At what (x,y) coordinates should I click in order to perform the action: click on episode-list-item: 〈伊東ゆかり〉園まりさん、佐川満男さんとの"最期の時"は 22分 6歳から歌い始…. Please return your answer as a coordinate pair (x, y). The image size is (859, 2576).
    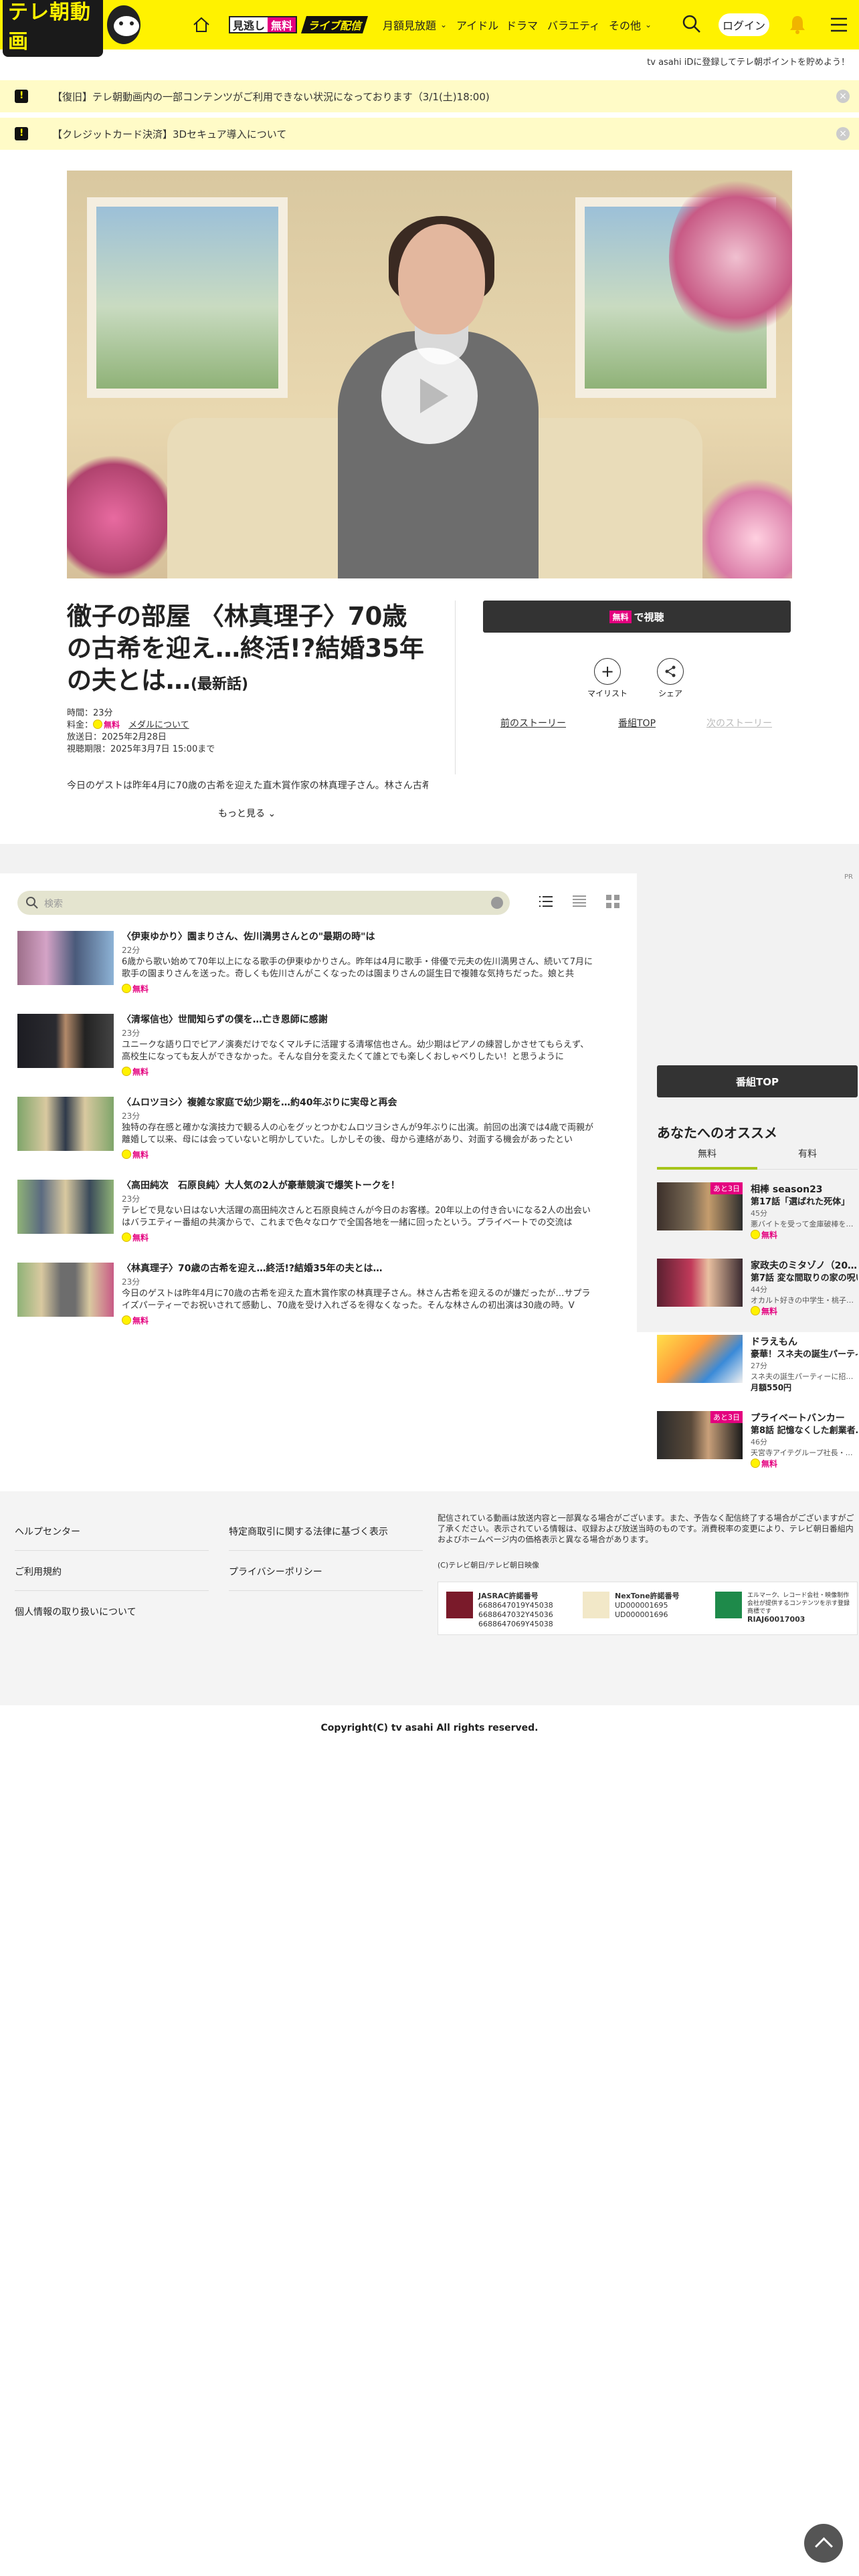
    Looking at the image, I should click on (321, 963).